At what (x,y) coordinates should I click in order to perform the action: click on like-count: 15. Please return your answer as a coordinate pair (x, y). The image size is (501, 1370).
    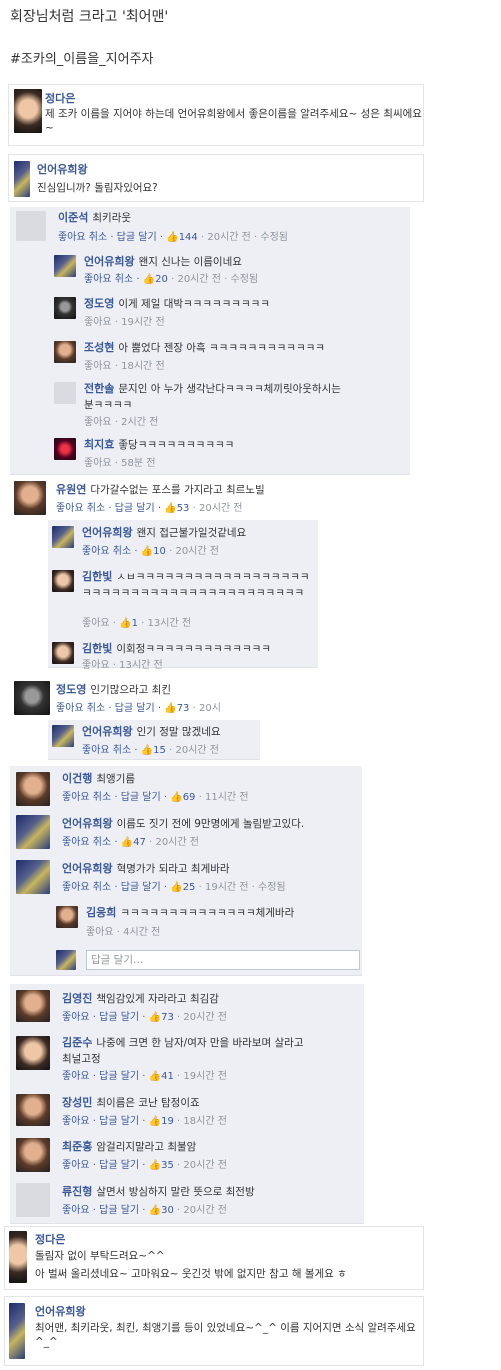
    Looking at the image, I should click on (159, 750).